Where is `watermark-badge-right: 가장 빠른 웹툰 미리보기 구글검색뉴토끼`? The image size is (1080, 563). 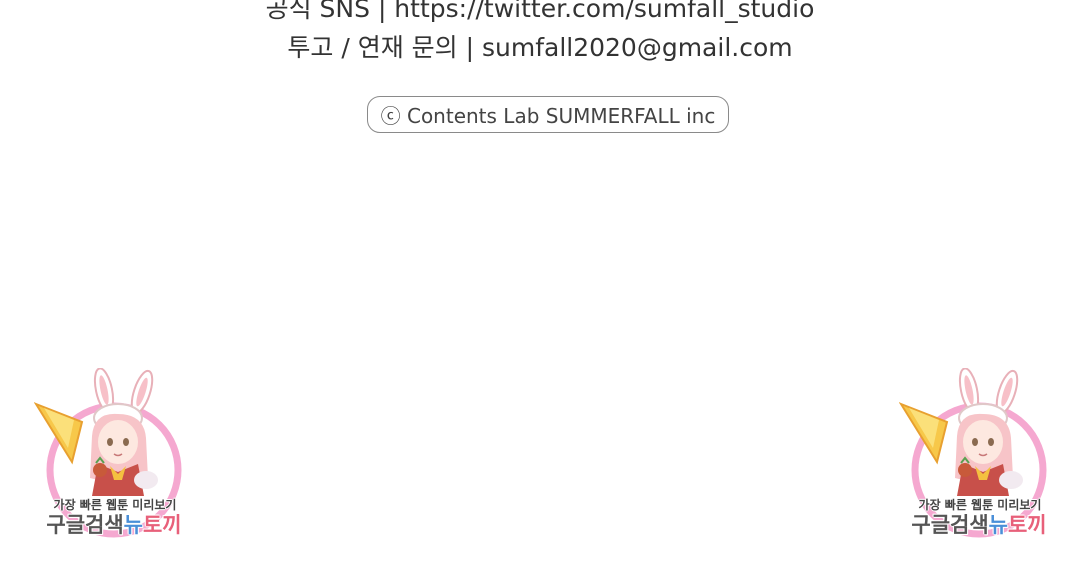 watermark-badge-right: 가장 빠른 웹툰 미리보기 구글검색뉴토끼 is located at coordinates (979, 458).